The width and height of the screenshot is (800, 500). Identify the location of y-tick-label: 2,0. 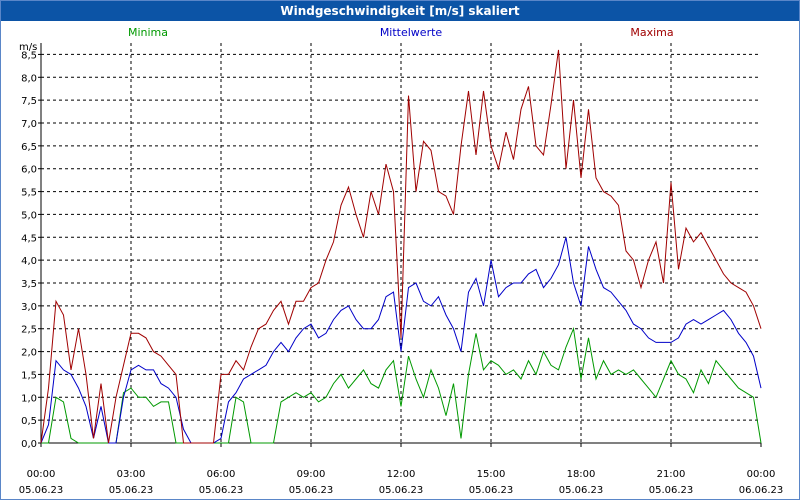
(29, 353).